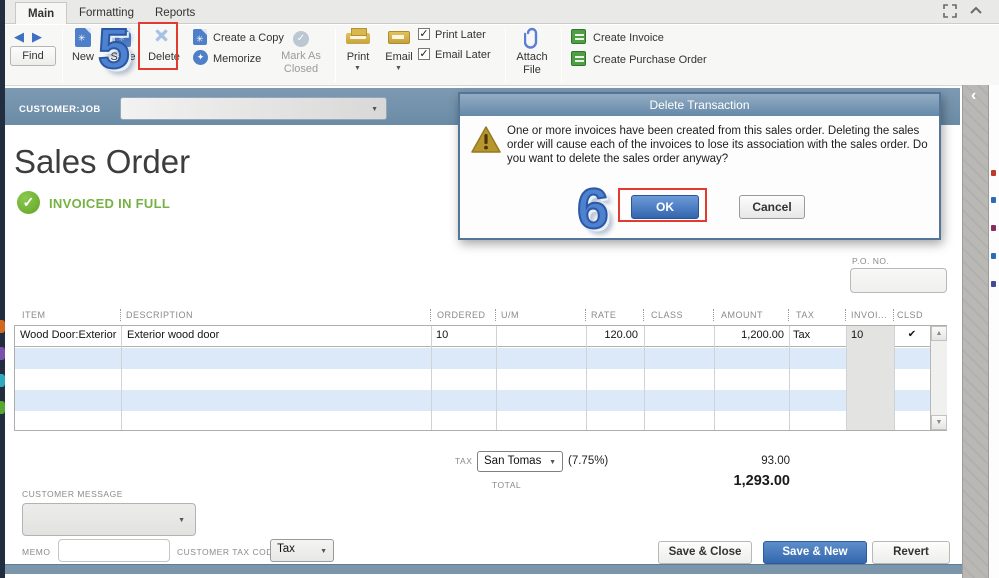 The width and height of the screenshot is (999, 578). What do you see at coordinates (19, 37) in the screenshot?
I see `back-arrow-icon: ◀` at bounding box center [19, 37].